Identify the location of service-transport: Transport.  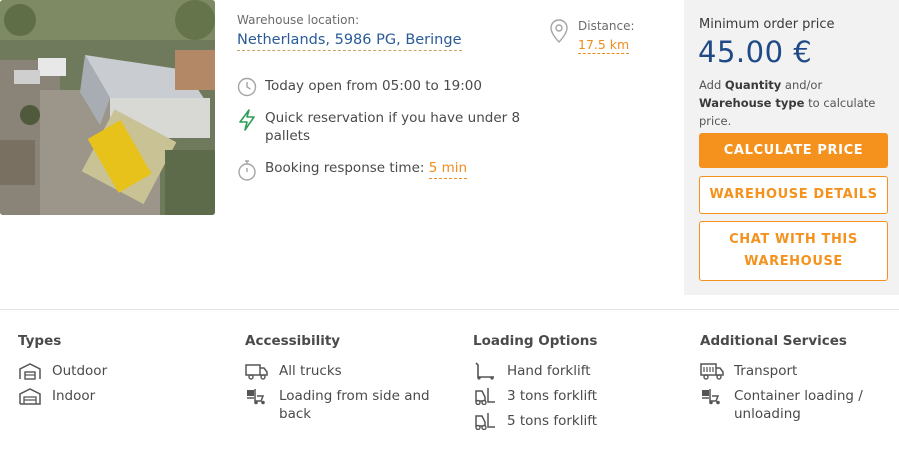
(766, 371).